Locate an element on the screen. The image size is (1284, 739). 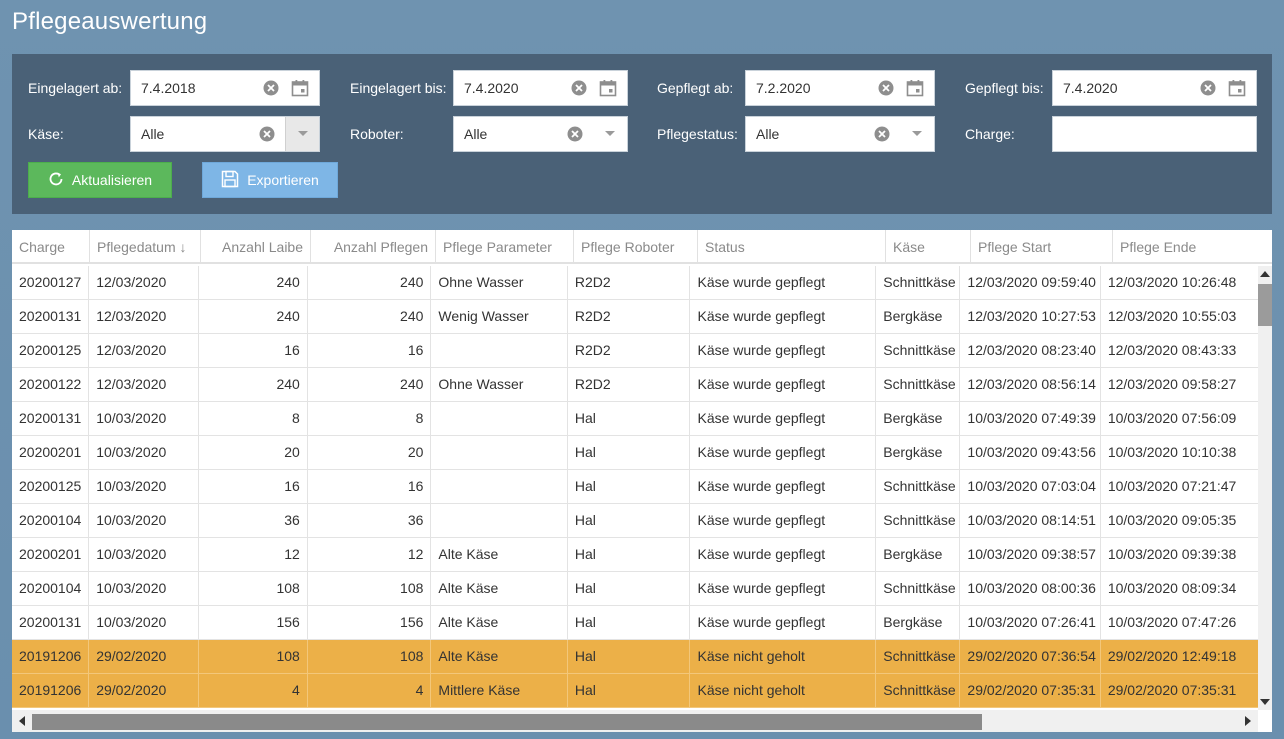
gepflegt-ab-field: 7.2.2020 is located at coordinates (840, 88).